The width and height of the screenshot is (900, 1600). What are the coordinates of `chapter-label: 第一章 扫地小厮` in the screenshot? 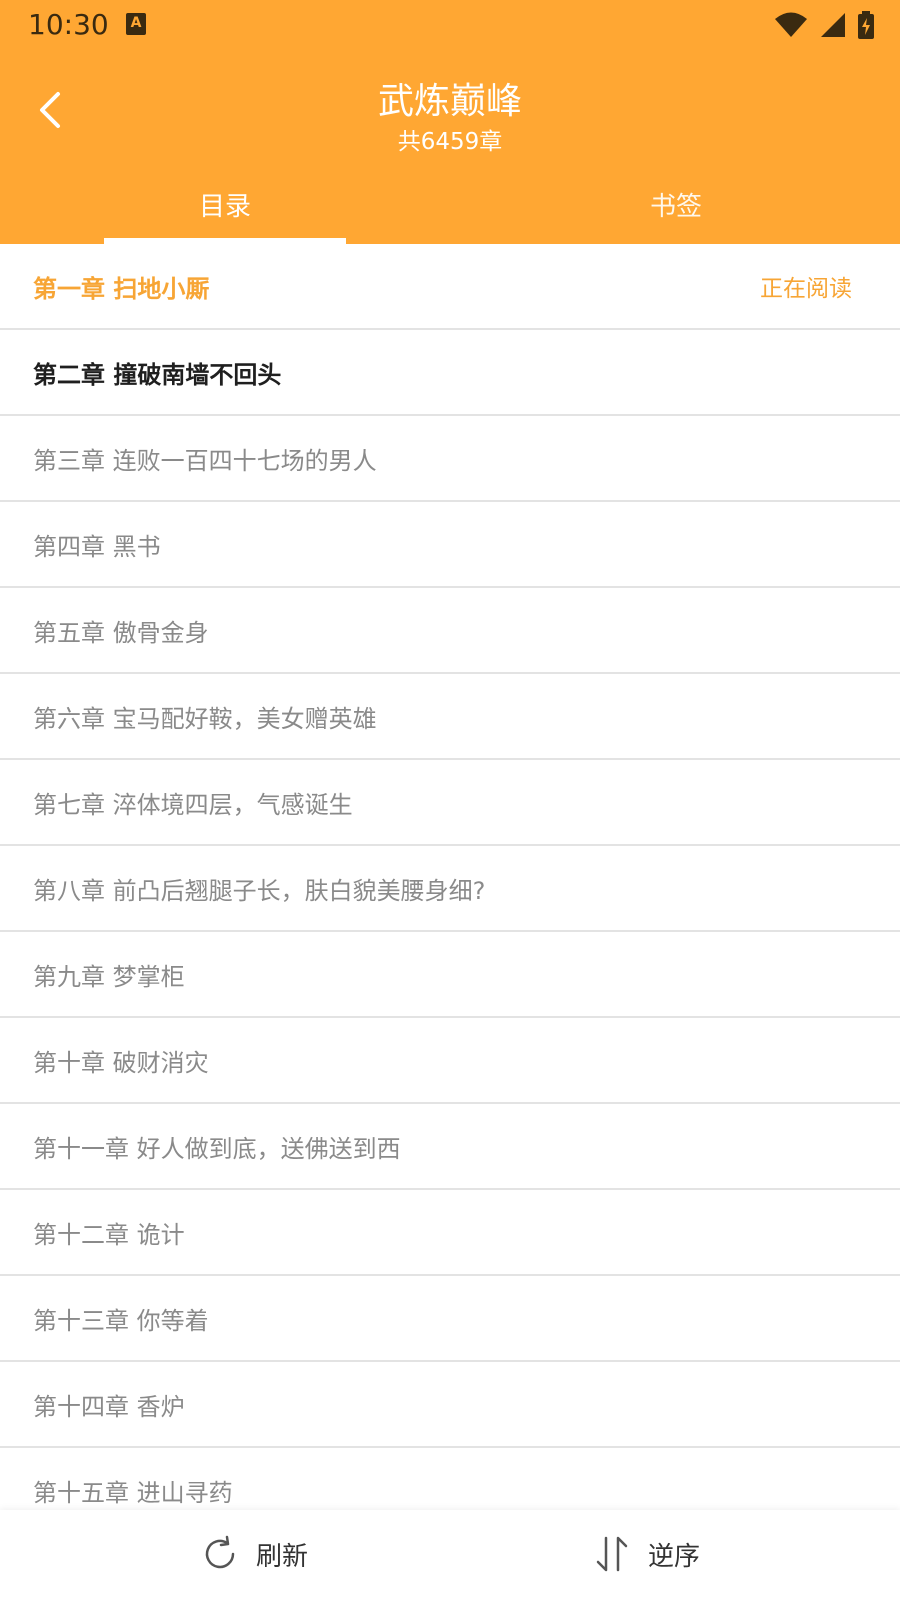 It's located at (121, 288).